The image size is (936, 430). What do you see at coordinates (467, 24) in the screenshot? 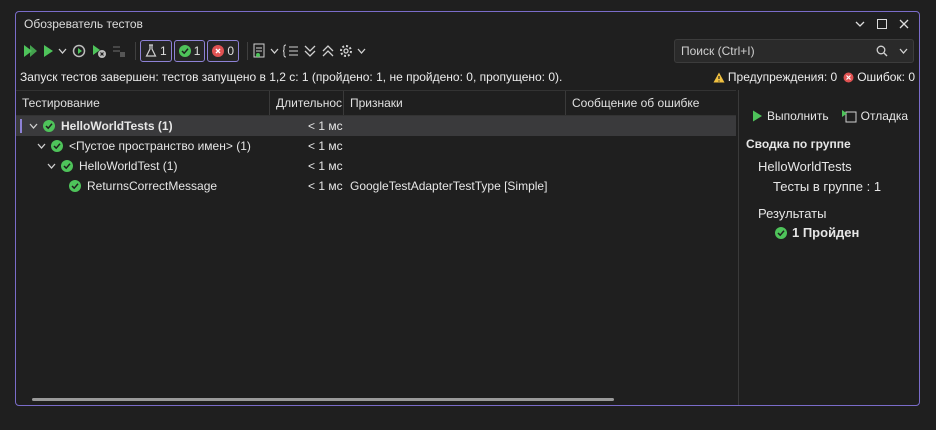
I see `title-bar: Обозреватель тестов` at bounding box center [467, 24].